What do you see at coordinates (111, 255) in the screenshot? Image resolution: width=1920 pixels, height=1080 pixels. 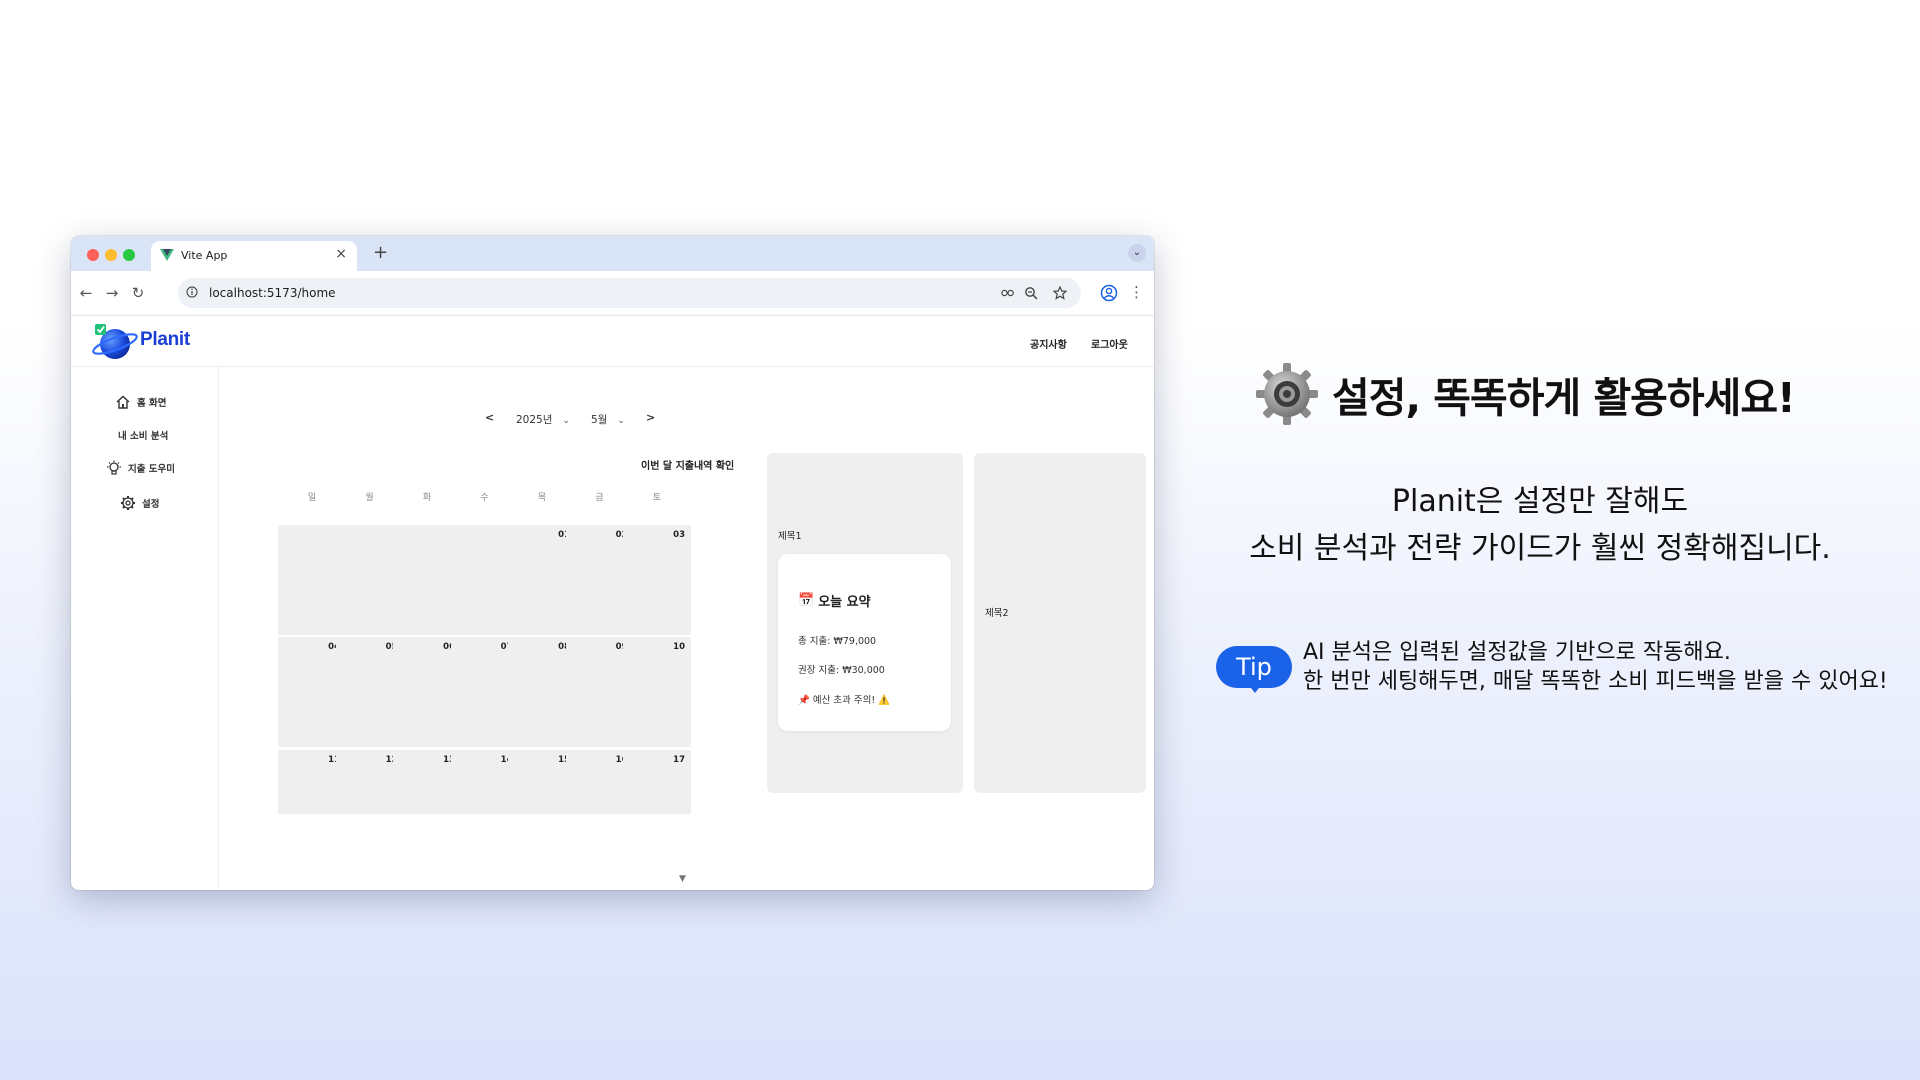 I see `minimize-window-button` at bounding box center [111, 255].